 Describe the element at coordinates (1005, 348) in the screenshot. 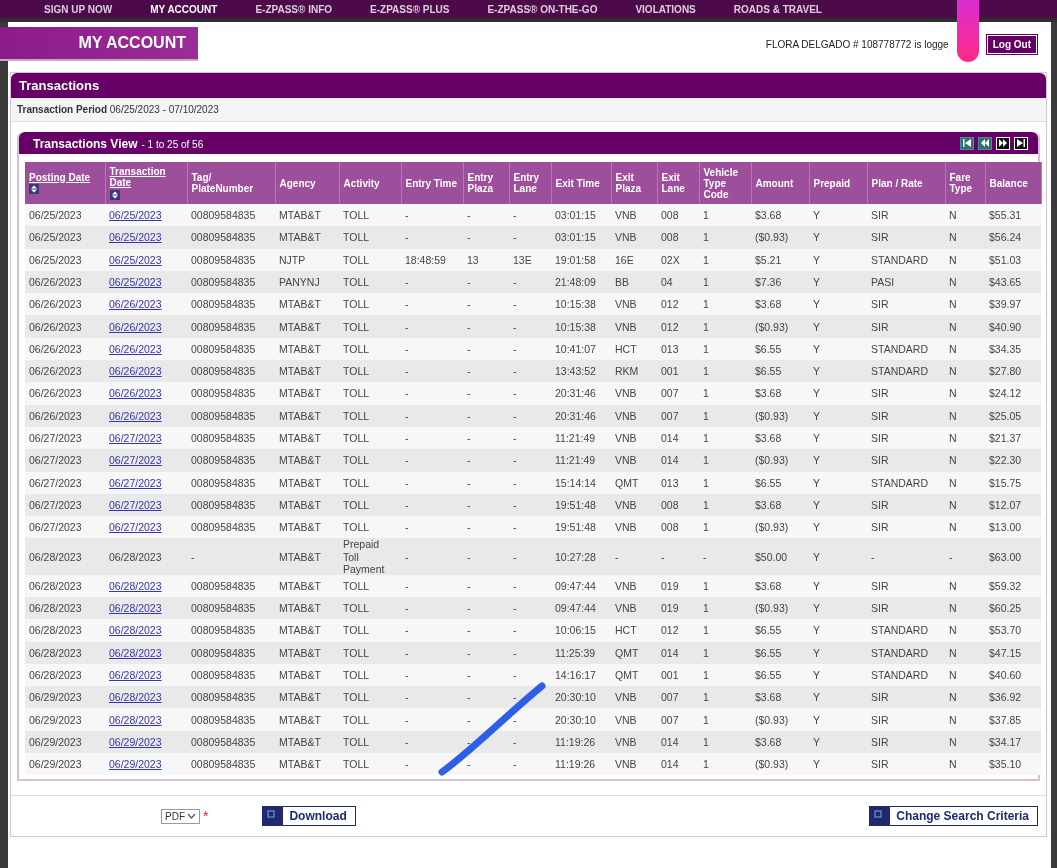

I see `table-cell: $34.35` at that location.